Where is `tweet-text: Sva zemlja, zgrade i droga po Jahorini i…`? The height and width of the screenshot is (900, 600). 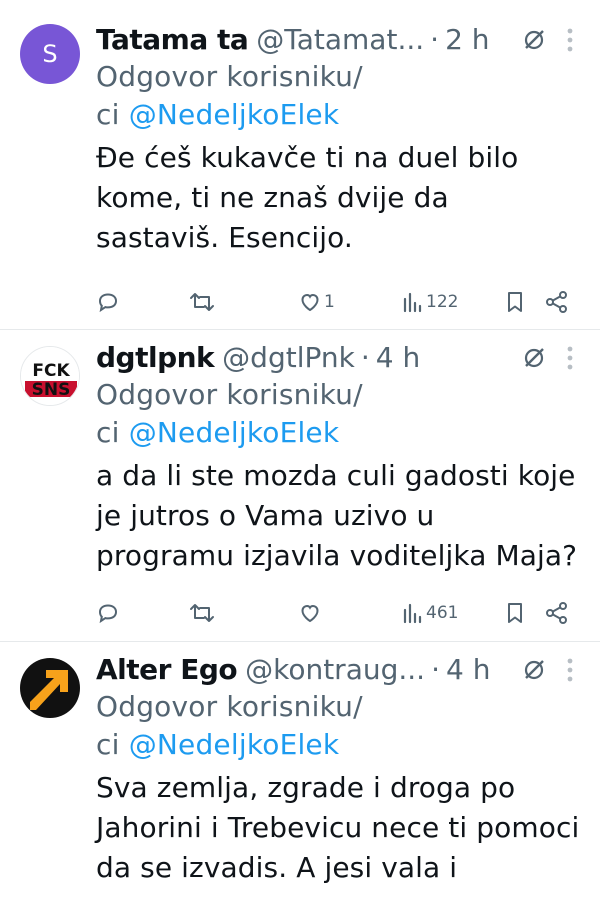
tweet-text: Sva zemlja, zgrade i droga po Jahorini i… is located at coordinates (338, 827).